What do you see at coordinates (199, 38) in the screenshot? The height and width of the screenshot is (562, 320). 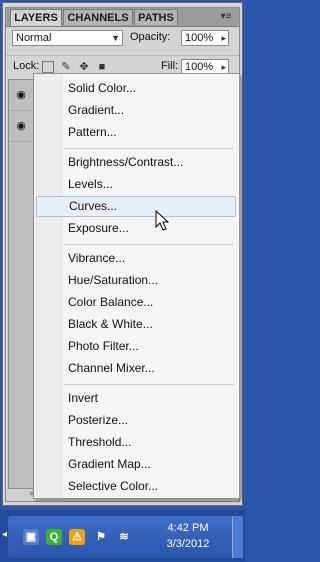 I see `opacity-value: 100%` at bounding box center [199, 38].